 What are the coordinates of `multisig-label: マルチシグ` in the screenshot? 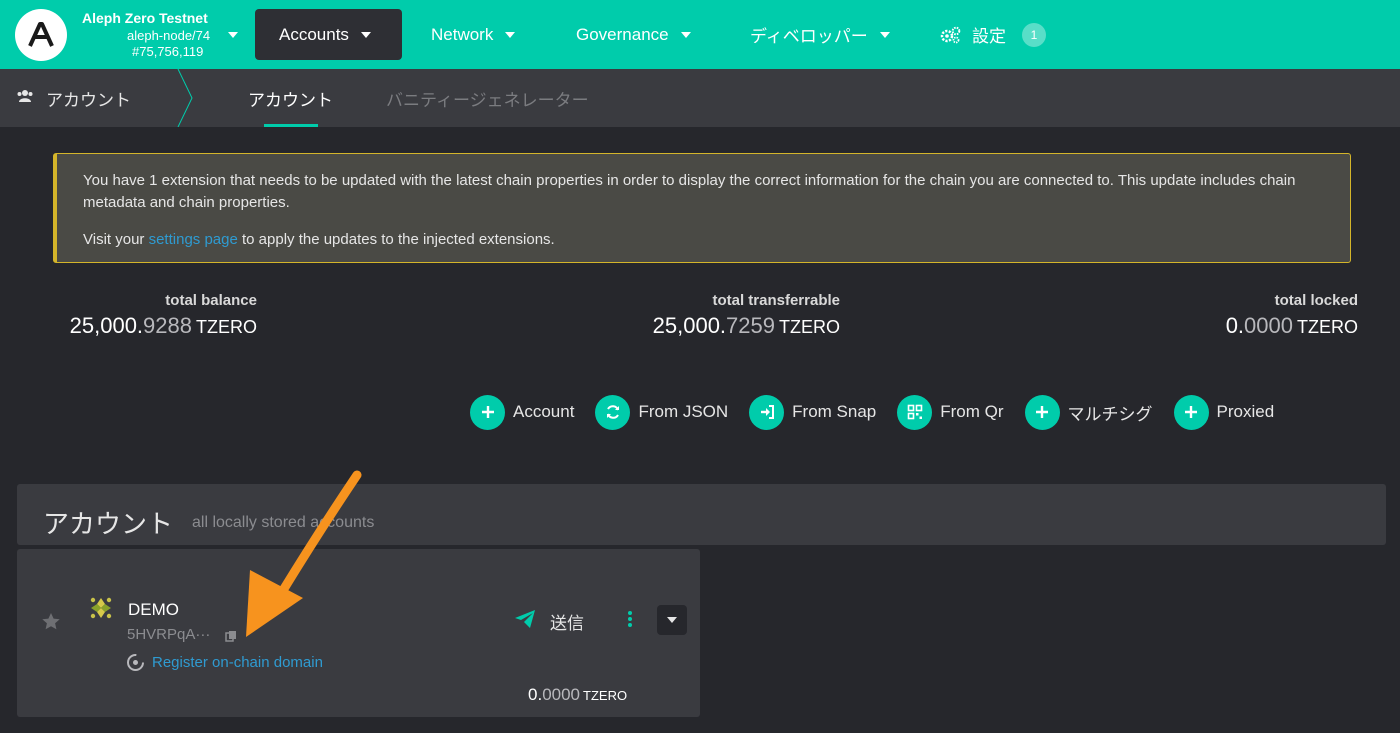 It's located at (1110, 414).